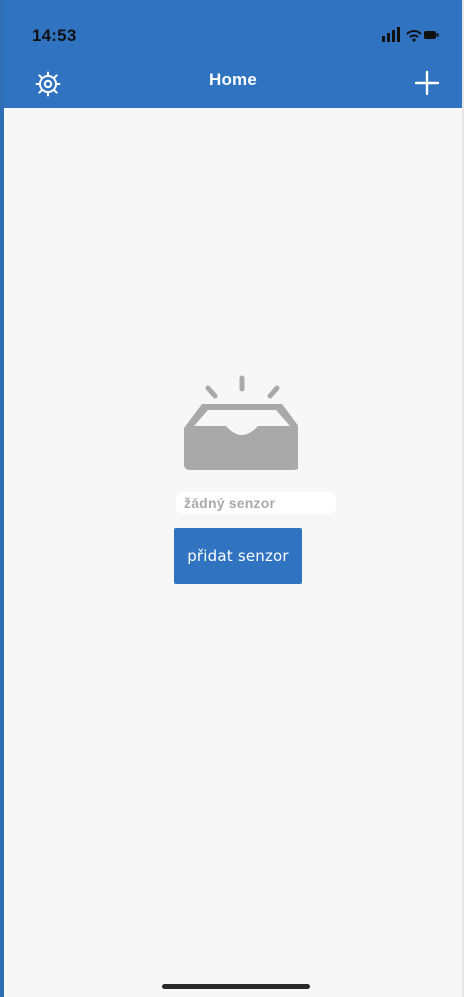 This screenshot has width=464, height=997. What do you see at coordinates (242, 422) in the screenshot?
I see `empty-inbox-icon` at bounding box center [242, 422].